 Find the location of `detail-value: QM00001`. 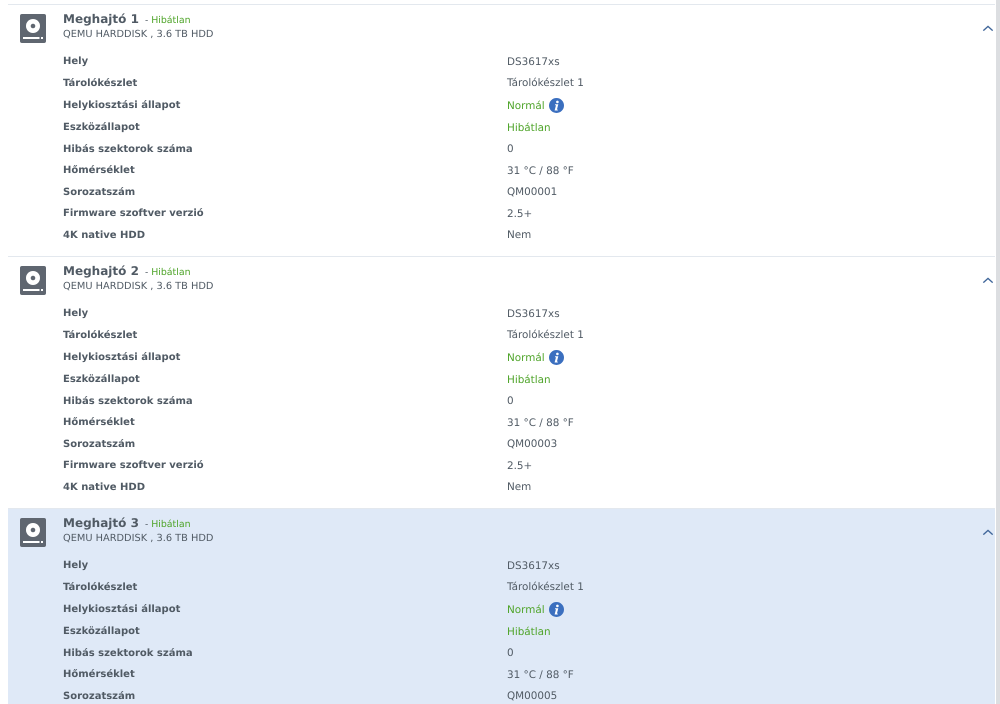

detail-value: QM00001 is located at coordinates (532, 192).